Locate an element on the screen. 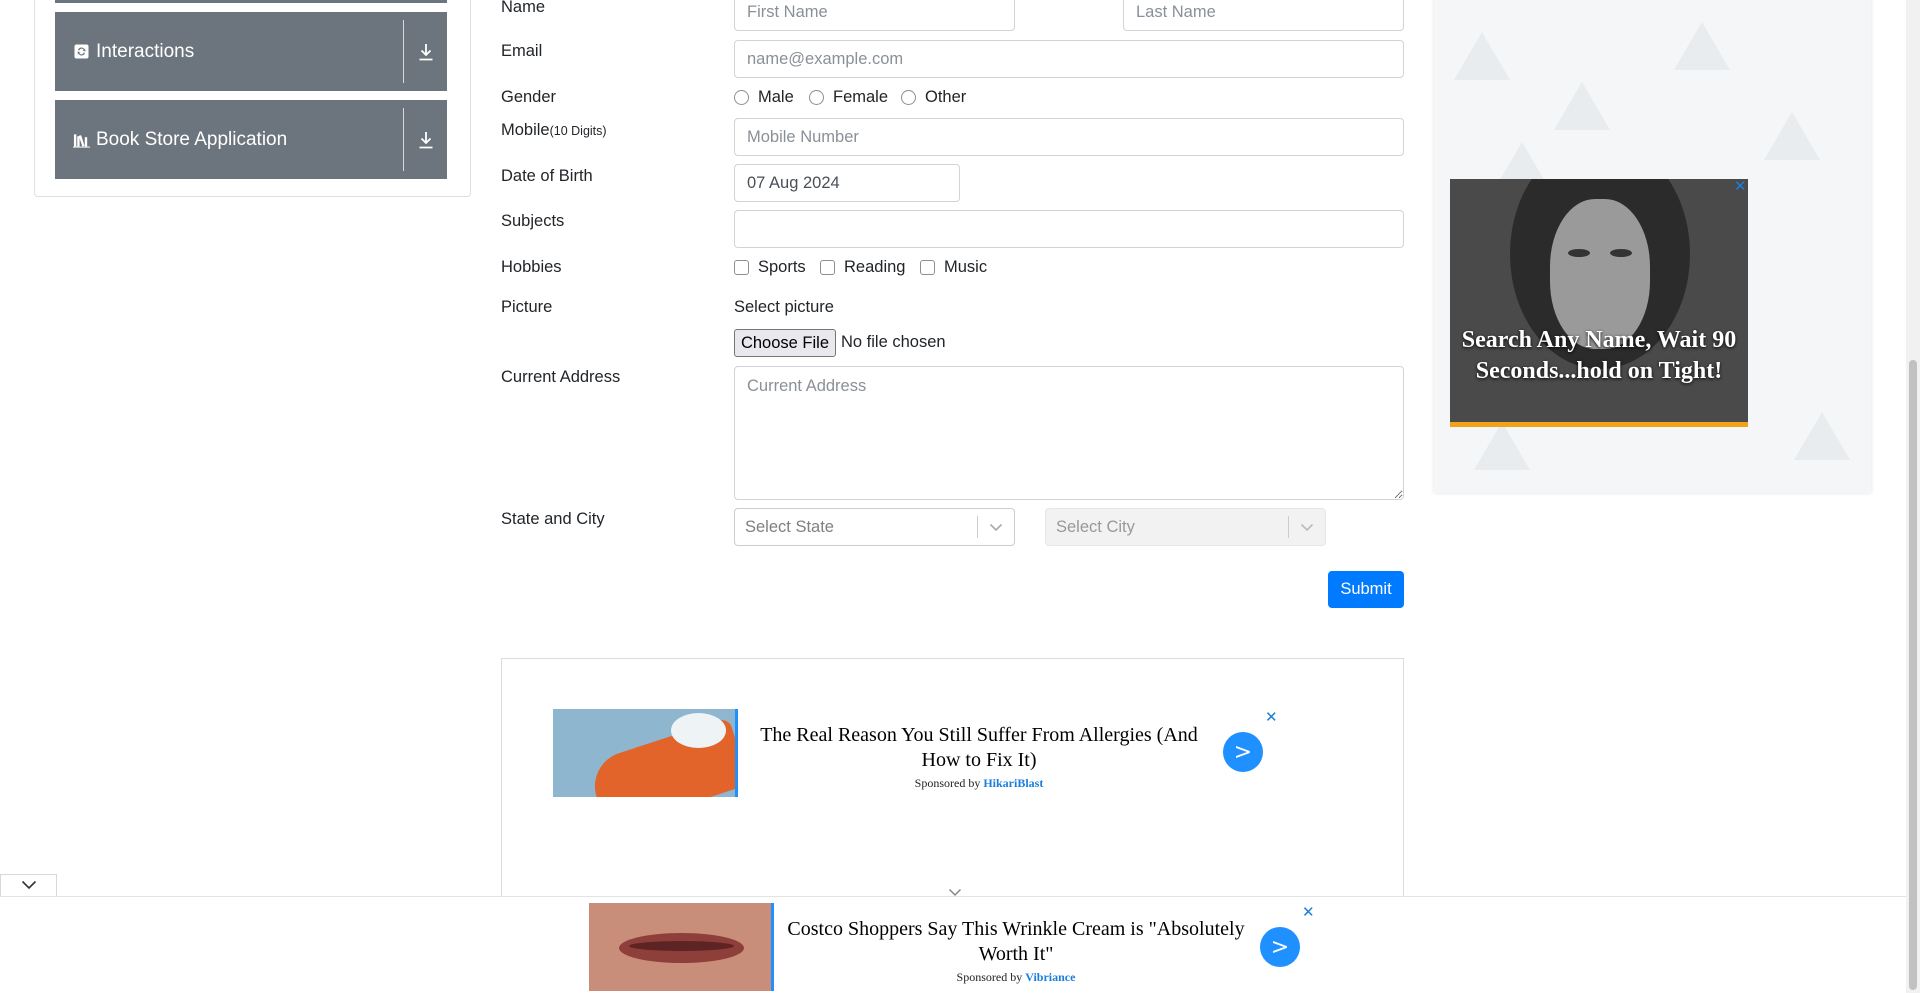  sidebar-group-label: Book Store Application is located at coordinates (192, 139).